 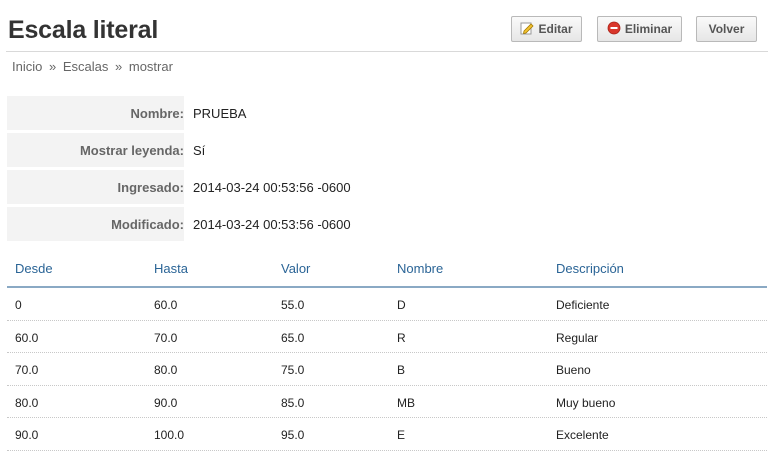 What do you see at coordinates (387, 270) in the screenshot?
I see `table-header: Desde Hasta Valor Nombre Descripción` at bounding box center [387, 270].